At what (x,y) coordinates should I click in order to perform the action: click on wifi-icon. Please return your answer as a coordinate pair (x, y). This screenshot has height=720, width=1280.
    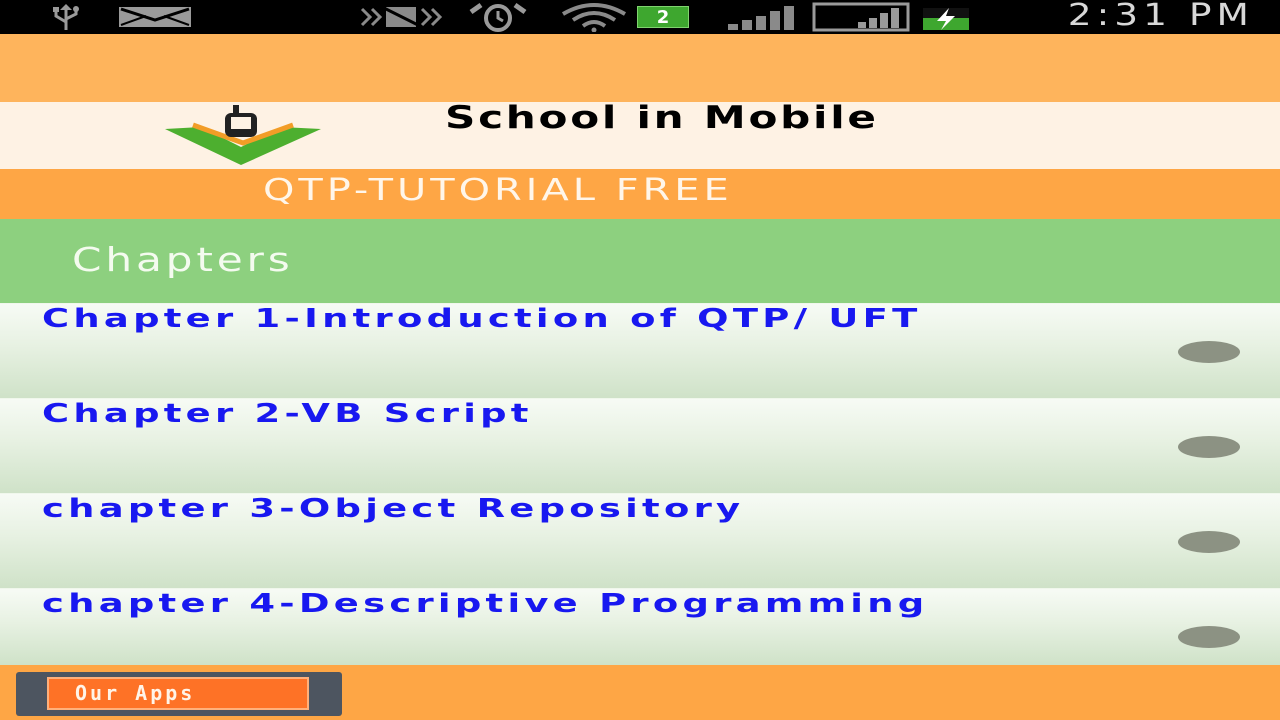
    Looking at the image, I should click on (594, 17).